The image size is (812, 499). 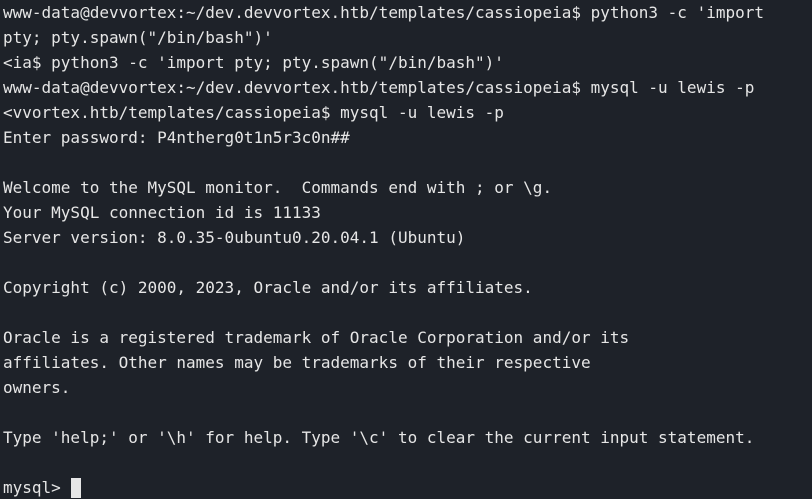 What do you see at coordinates (37, 387) in the screenshot?
I see `terminal-line: owners.` at bounding box center [37, 387].